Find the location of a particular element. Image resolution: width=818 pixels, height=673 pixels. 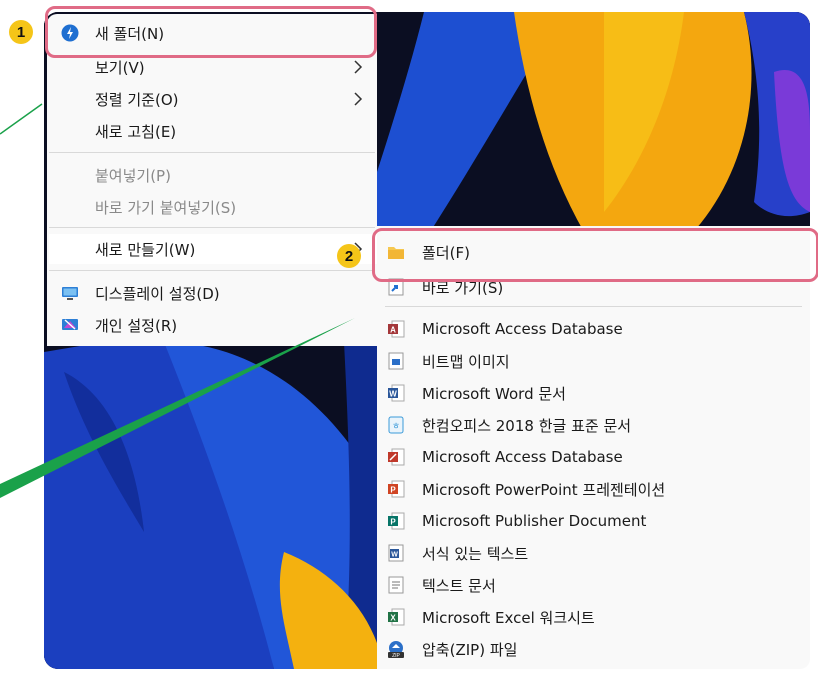

annotation-arrow-shaft is located at coordinates (177, 408).